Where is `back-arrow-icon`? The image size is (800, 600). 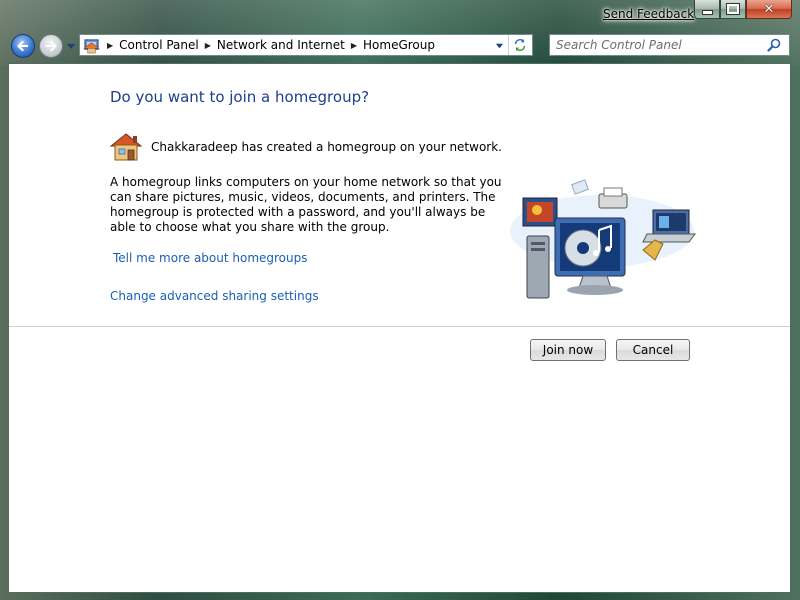 back-arrow-icon is located at coordinates (22, 46).